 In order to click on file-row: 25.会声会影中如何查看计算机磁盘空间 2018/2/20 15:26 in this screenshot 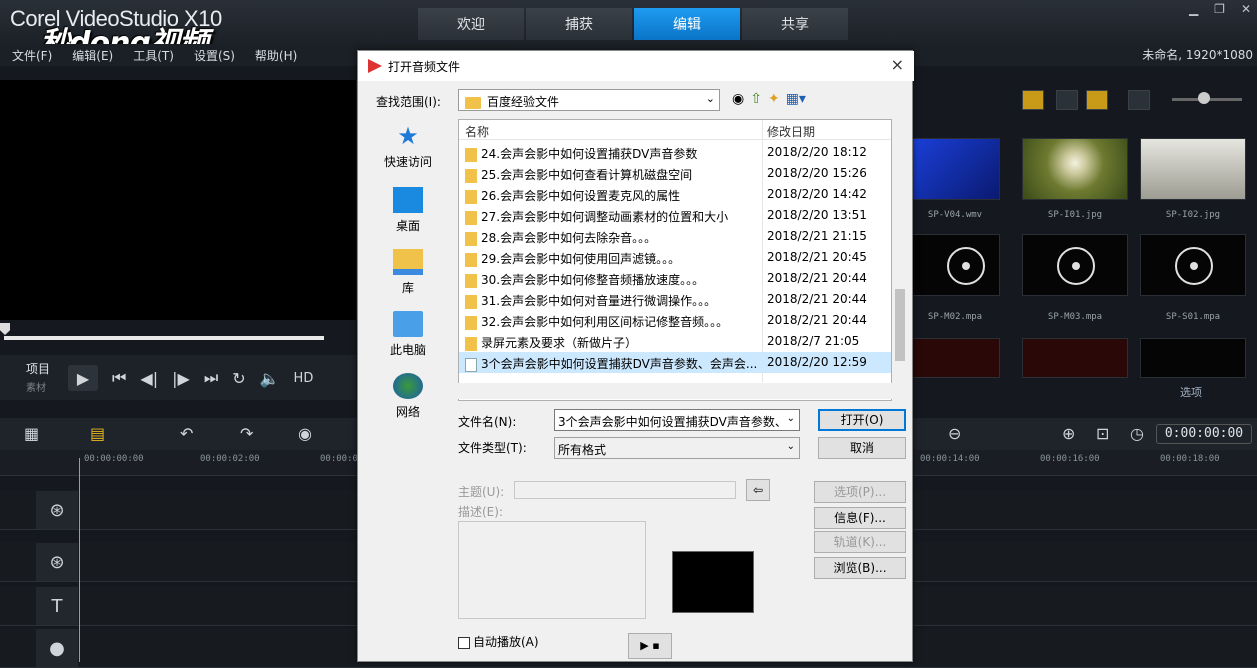, I will do `click(675, 173)`.